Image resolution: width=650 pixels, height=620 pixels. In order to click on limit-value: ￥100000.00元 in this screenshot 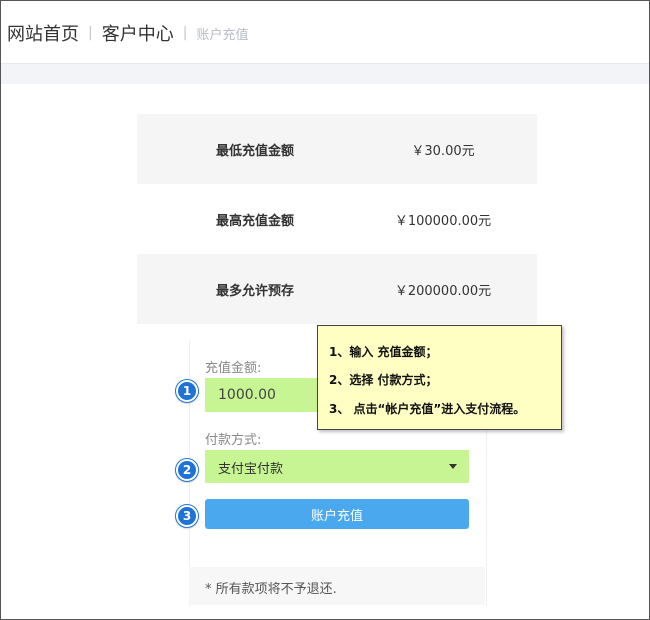, I will do `click(443, 221)`.